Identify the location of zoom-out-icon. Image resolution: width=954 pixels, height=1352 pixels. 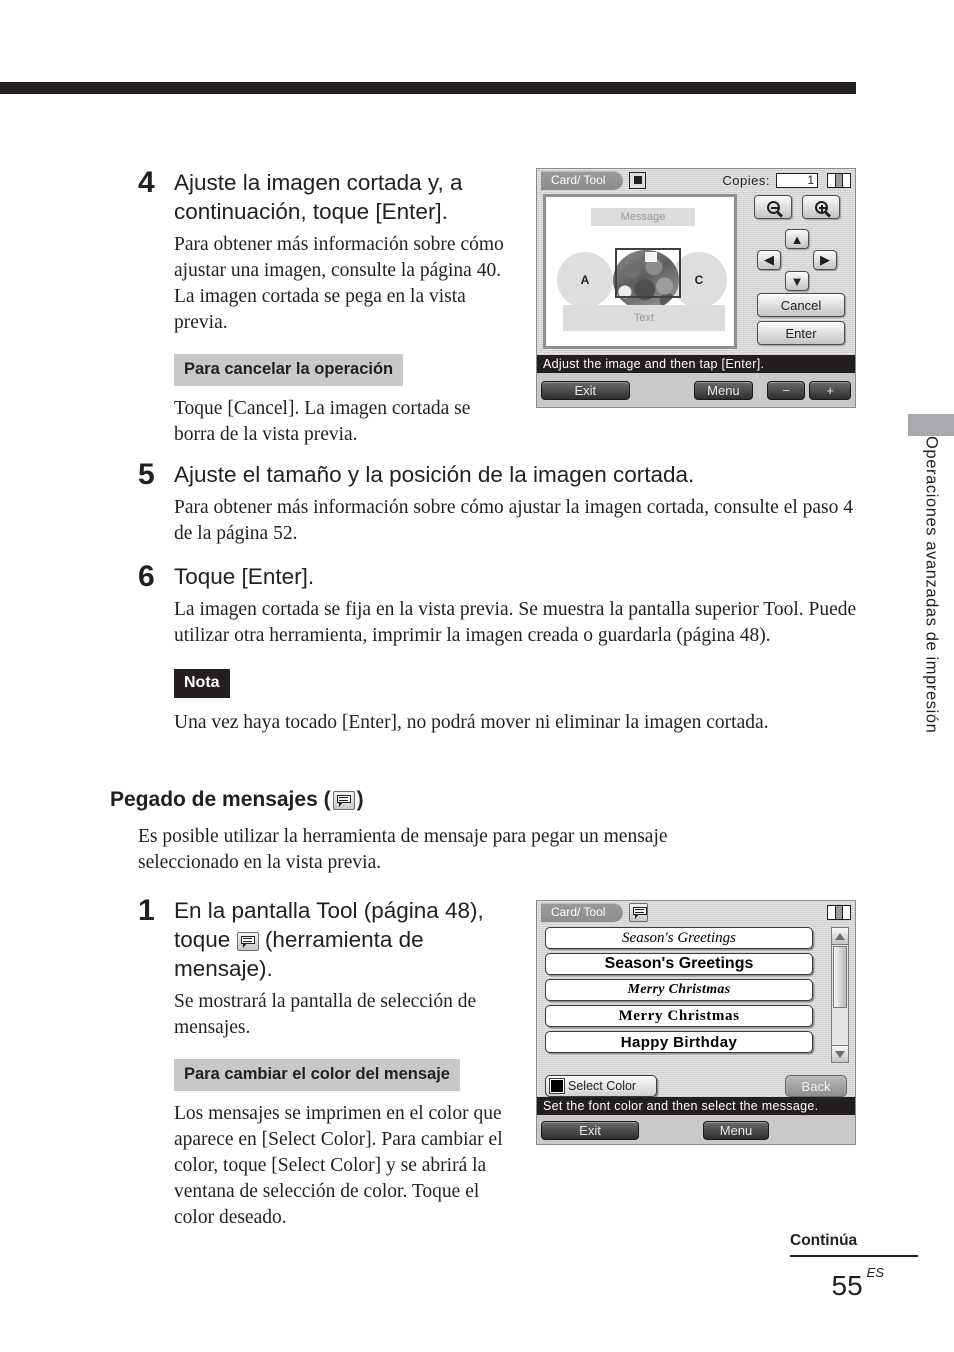
(773, 207).